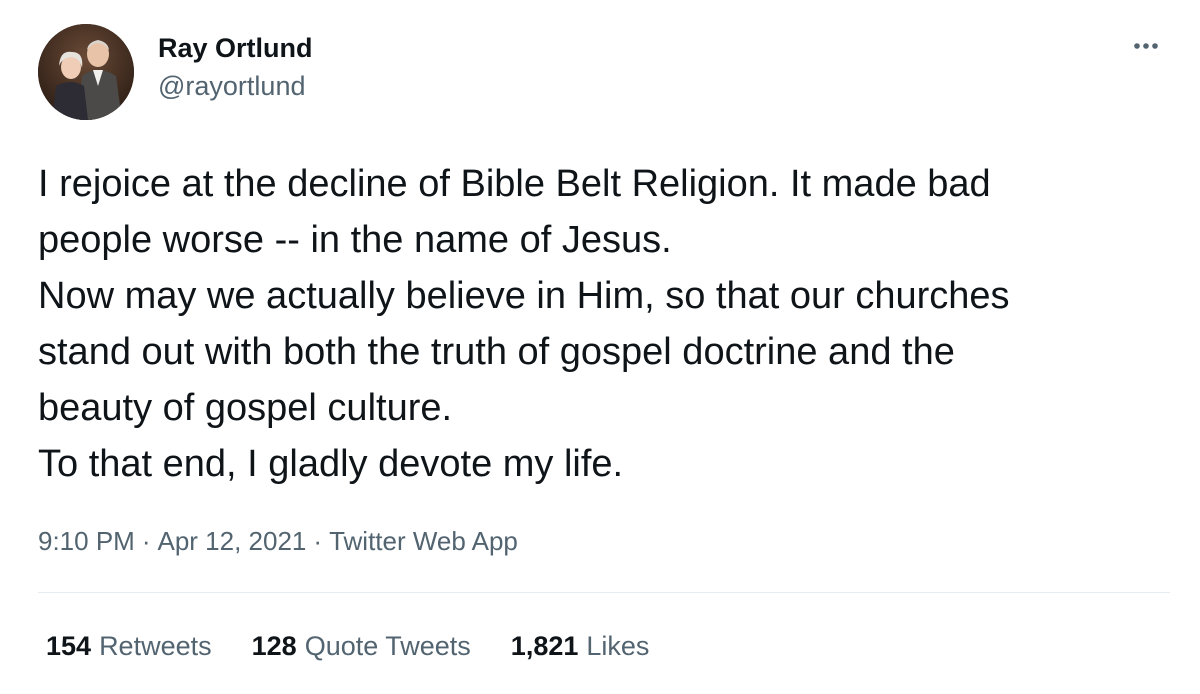  Describe the element at coordinates (423, 541) in the screenshot. I see `tweet-source: Twitter Web App` at that location.